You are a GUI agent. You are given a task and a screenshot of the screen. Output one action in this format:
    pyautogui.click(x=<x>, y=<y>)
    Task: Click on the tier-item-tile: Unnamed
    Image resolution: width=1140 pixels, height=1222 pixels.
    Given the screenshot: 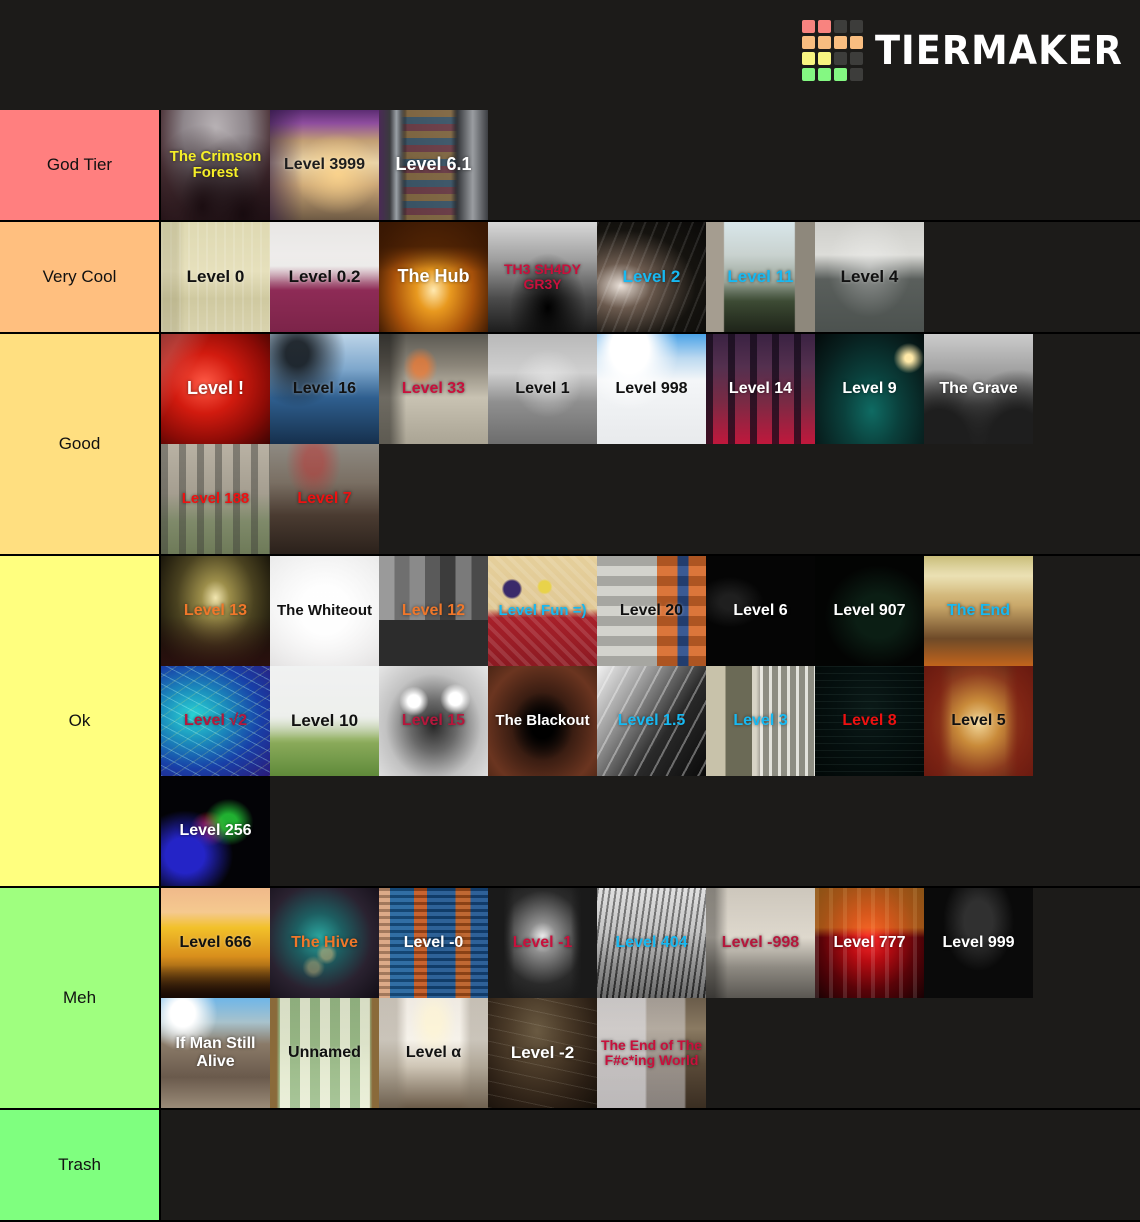 What is the action you would take?
    pyautogui.click(x=324, y=1053)
    